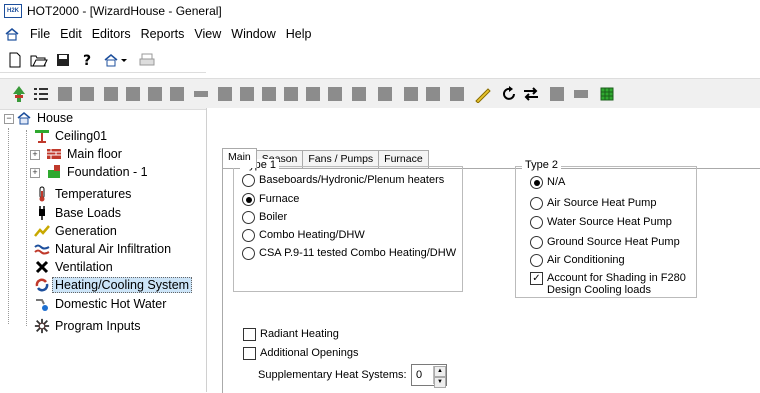 This screenshot has height=393, width=760. Describe the element at coordinates (239, 158) in the screenshot. I see `tab-main: Main` at that location.